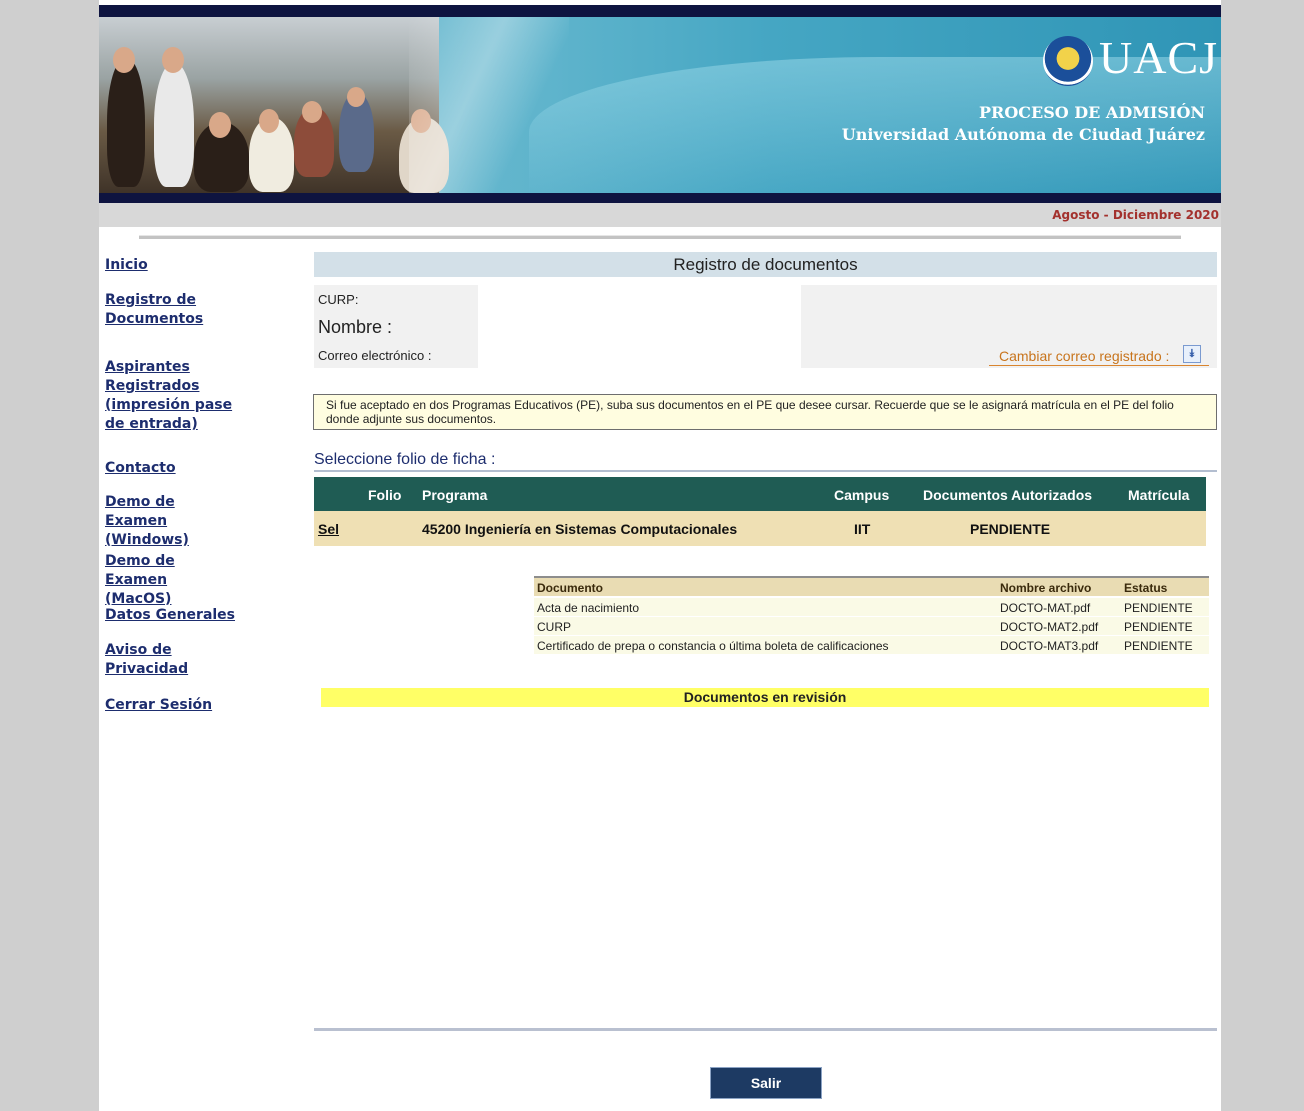 The height and width of the screenshot is (1111, 1304). What do you see at coordinates (871, 587) in the screenshot?
I see `documents-table-header: Documento Nombre archivo Estatus` at bounding box center [871, 587].